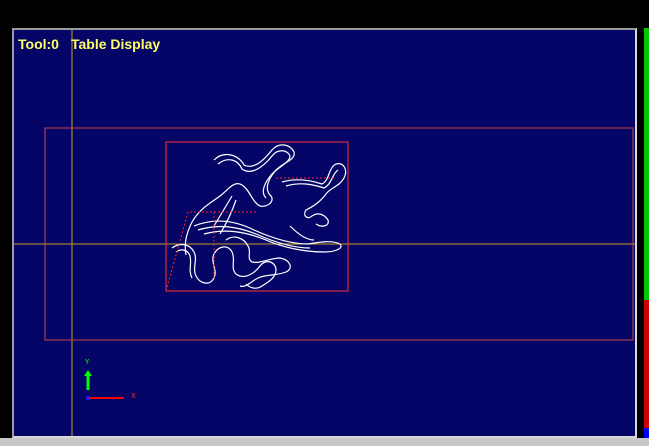 The height and width of the screenshot is (446, 649). What do you see at coordinates (324, 442) in the screenshot?
I see `bottom-strip` at bounding box center [324, 442].